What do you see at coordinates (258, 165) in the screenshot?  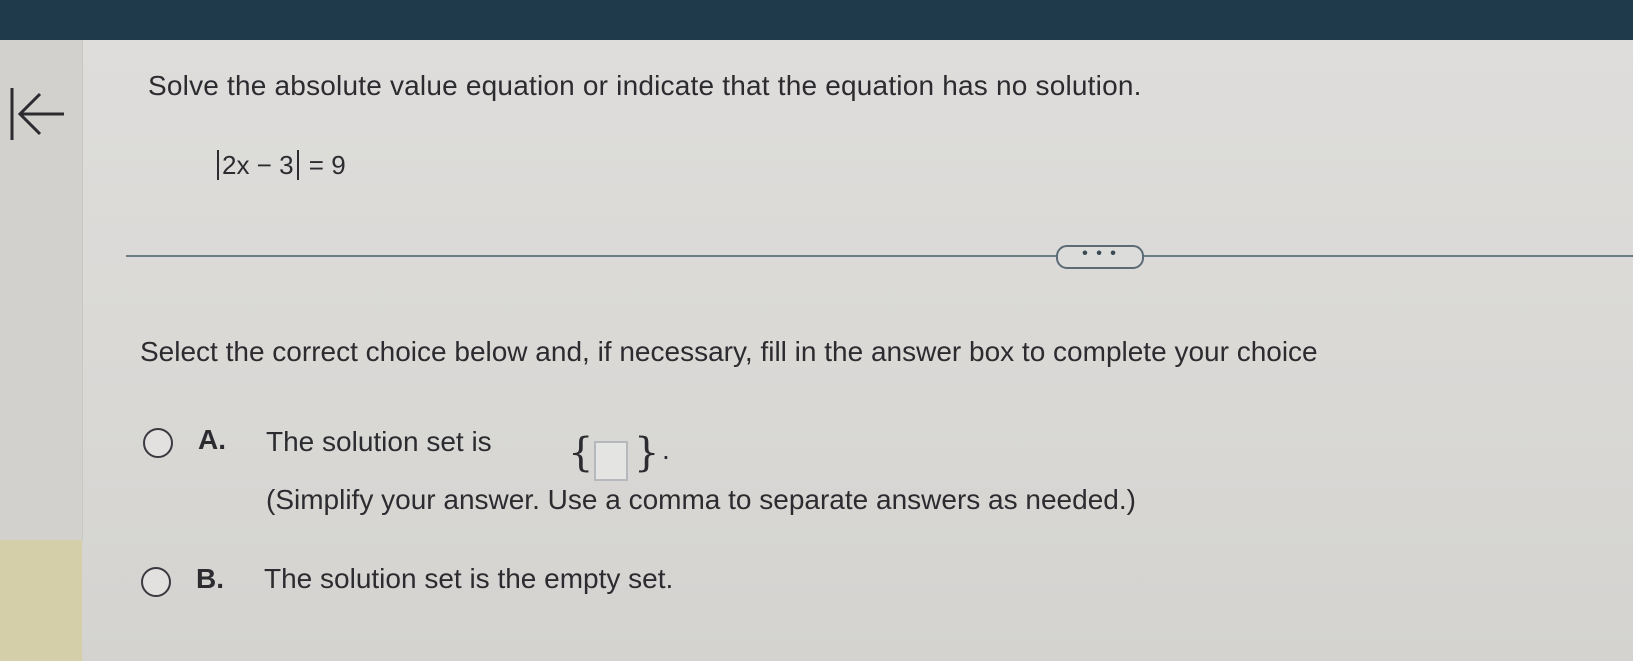 I see `equation-inner: 2x − 3` at bounding box center [258, 165].